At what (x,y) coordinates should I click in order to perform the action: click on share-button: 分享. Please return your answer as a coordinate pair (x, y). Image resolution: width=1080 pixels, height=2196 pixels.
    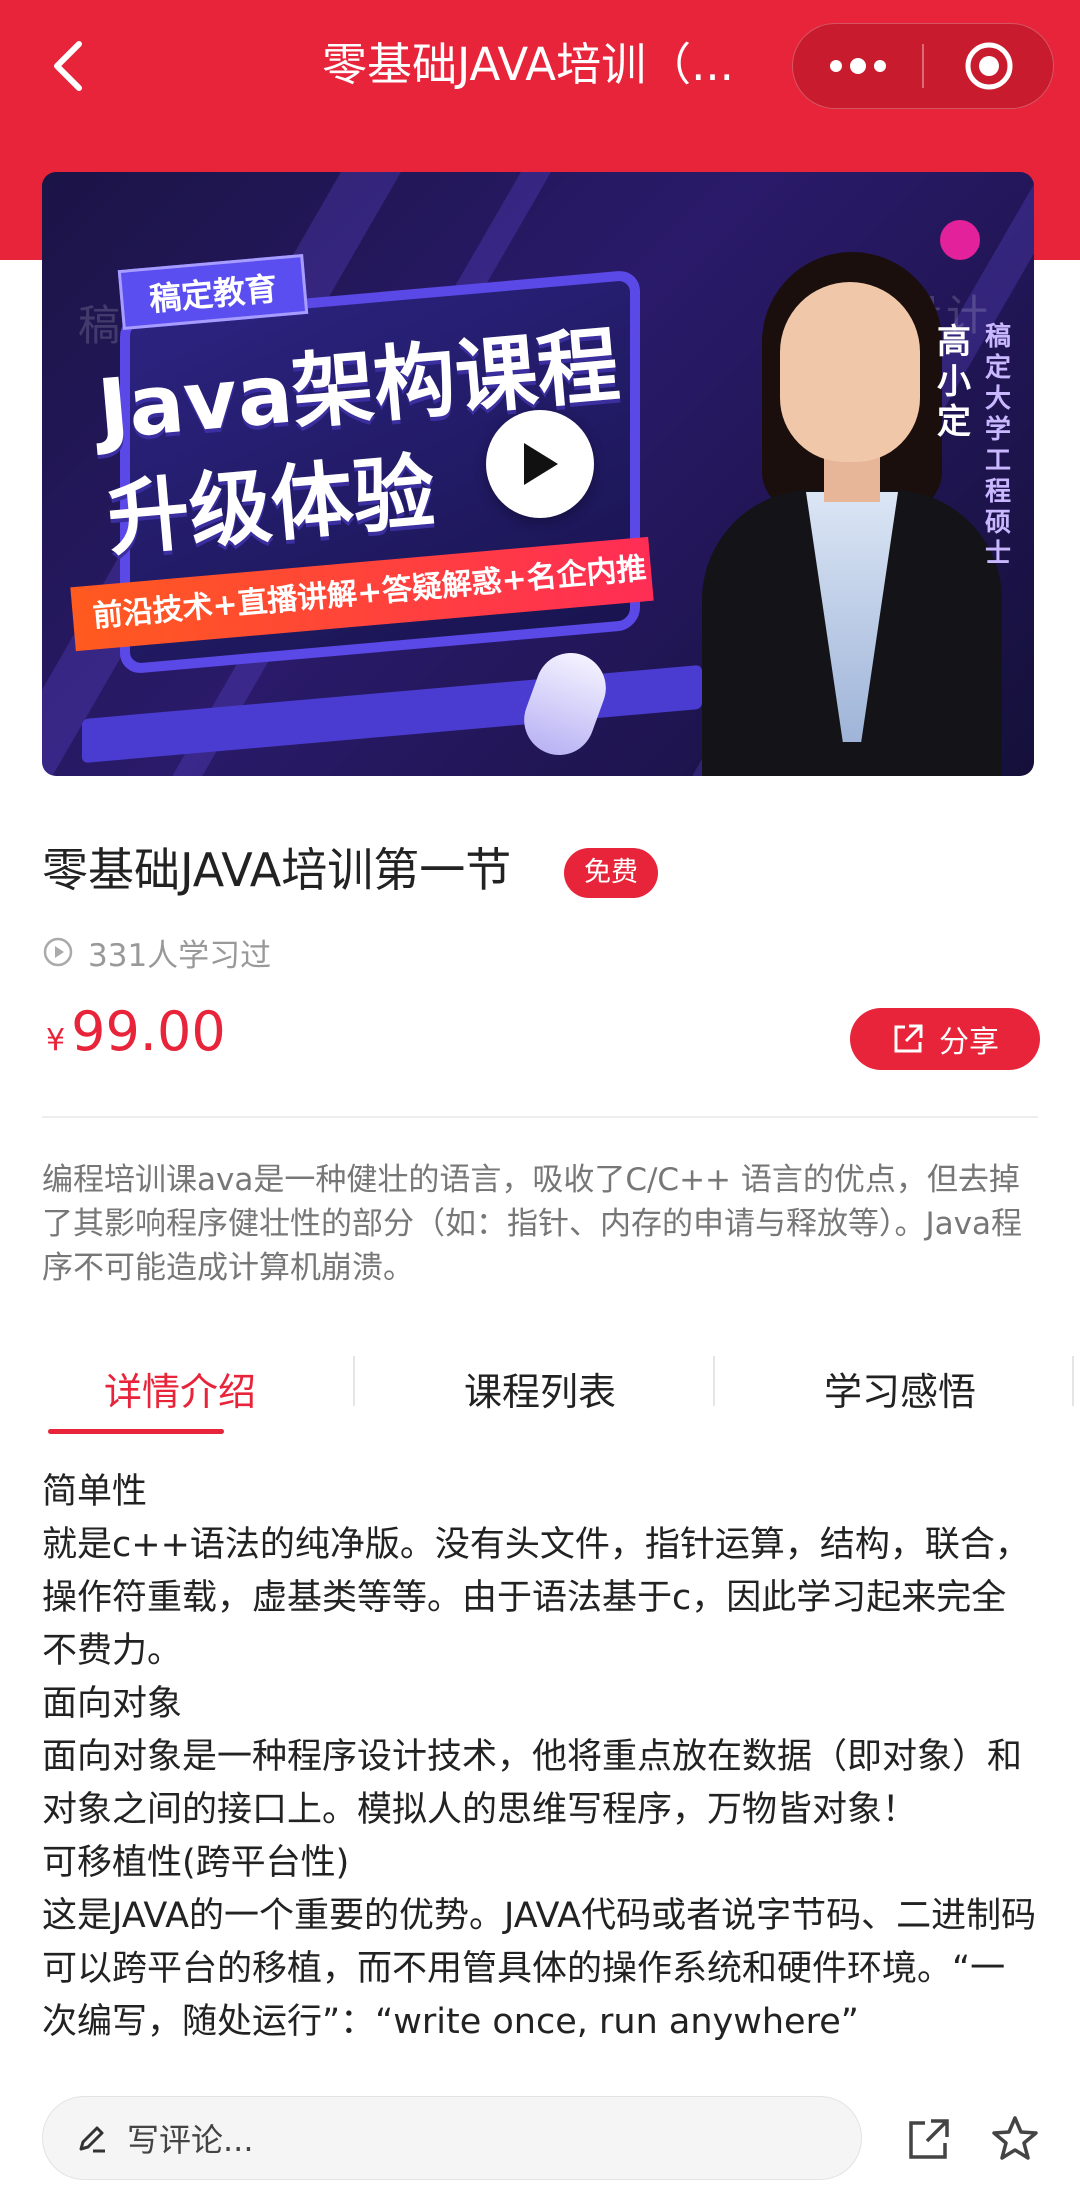
    Looking at the image, I should click on (945, 1039).